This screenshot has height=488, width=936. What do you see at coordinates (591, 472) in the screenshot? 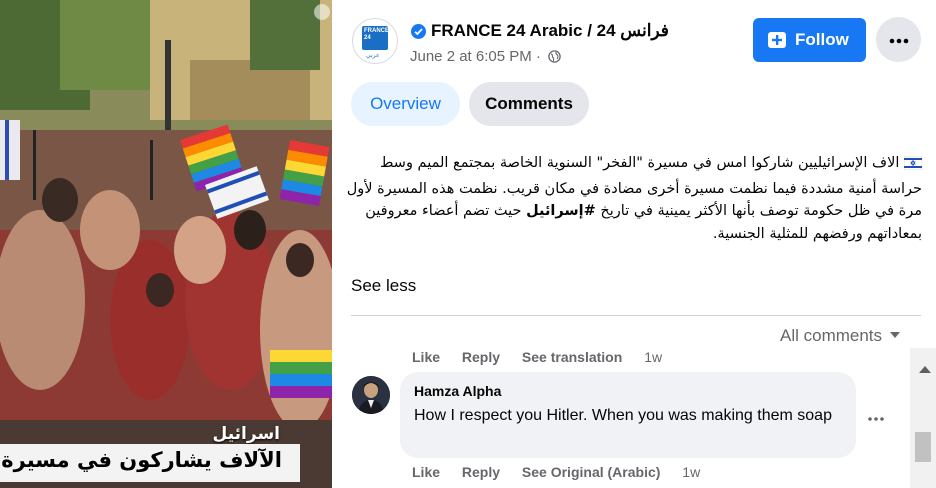
I see `see-original-link: See Original (Arabic)` at bounding box center [591, 472].